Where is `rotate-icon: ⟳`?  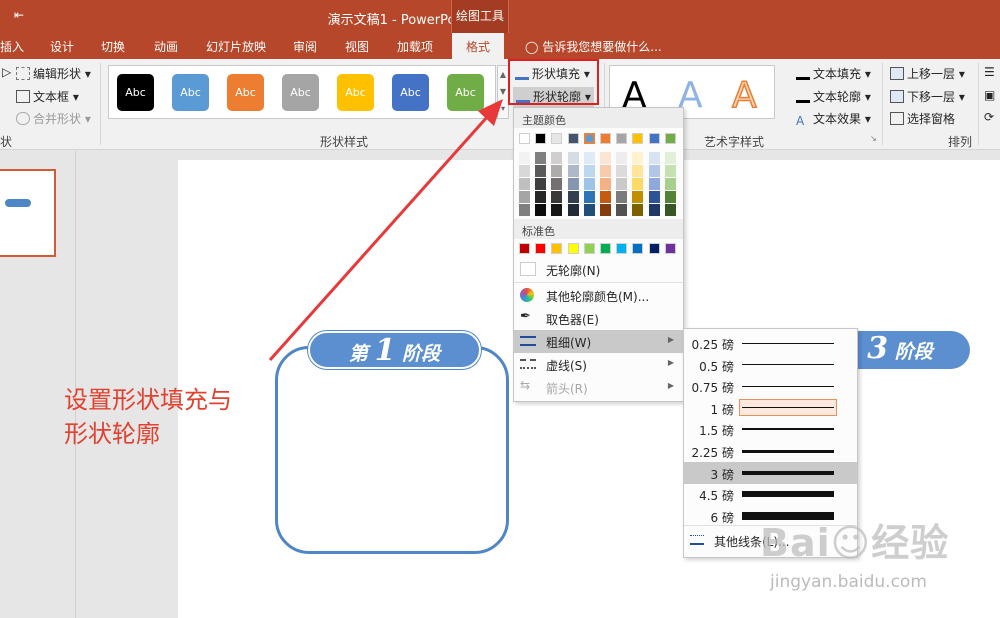
rotate-icon: ⟳ is located at coordinates (989, 117).